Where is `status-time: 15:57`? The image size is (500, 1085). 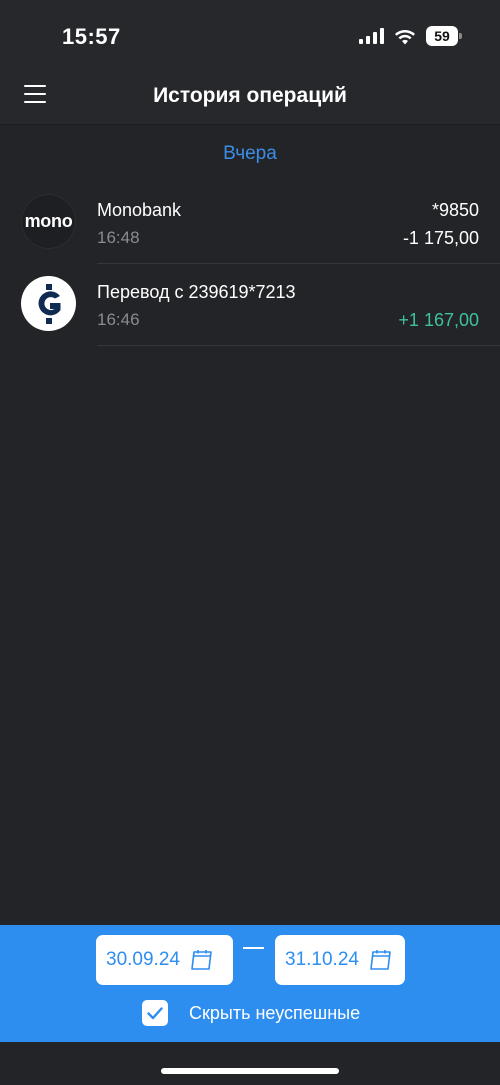 status-time: 15:57 is located at coordinates (91, 36).